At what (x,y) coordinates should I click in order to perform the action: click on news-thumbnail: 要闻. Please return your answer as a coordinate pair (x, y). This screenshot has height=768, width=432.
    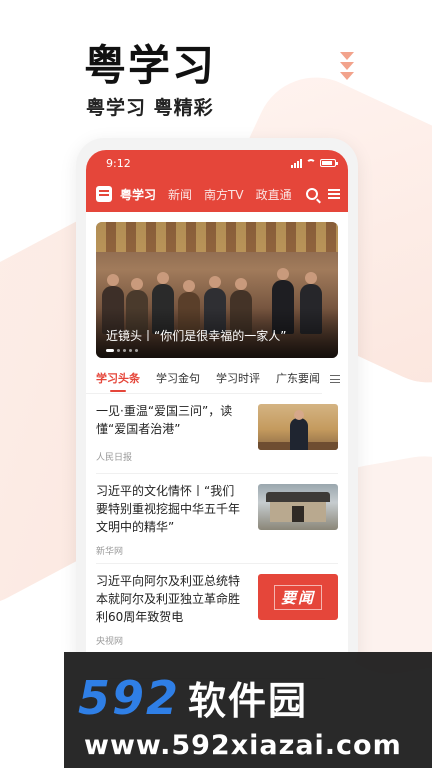
    Looking at the image, I should click on (298, 597).